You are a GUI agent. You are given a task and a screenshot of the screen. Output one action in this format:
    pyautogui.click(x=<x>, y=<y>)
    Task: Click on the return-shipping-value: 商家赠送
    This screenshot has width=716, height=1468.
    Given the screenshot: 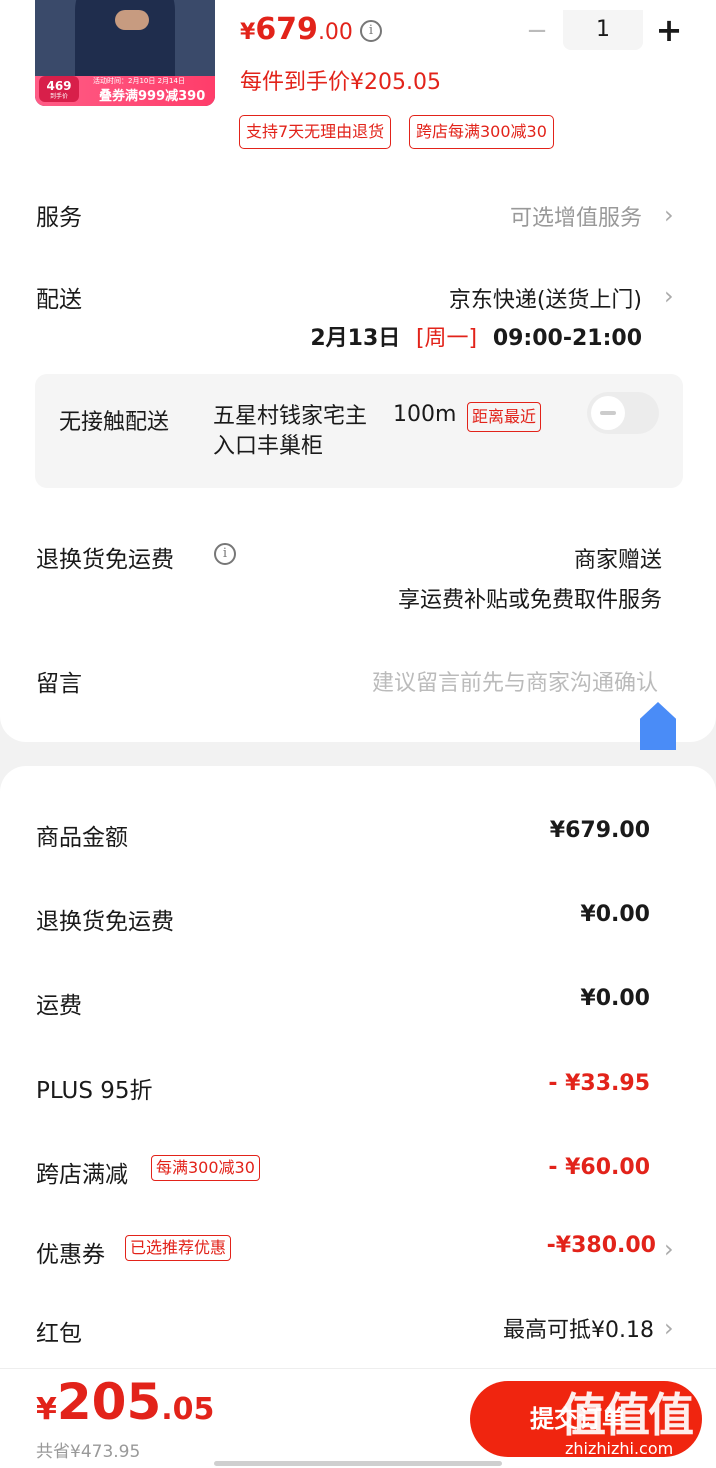 What is the action you would take?
    pyautogui.click(x=617, y=560)
    